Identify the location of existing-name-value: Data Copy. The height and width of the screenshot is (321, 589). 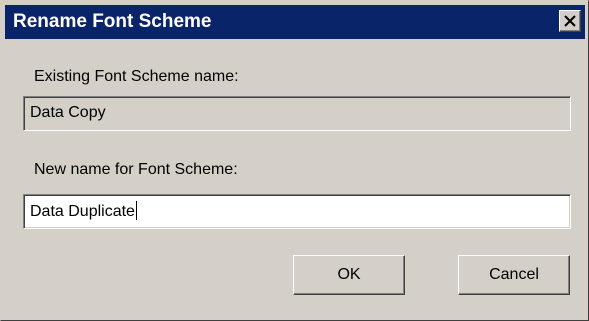
(68, 112).